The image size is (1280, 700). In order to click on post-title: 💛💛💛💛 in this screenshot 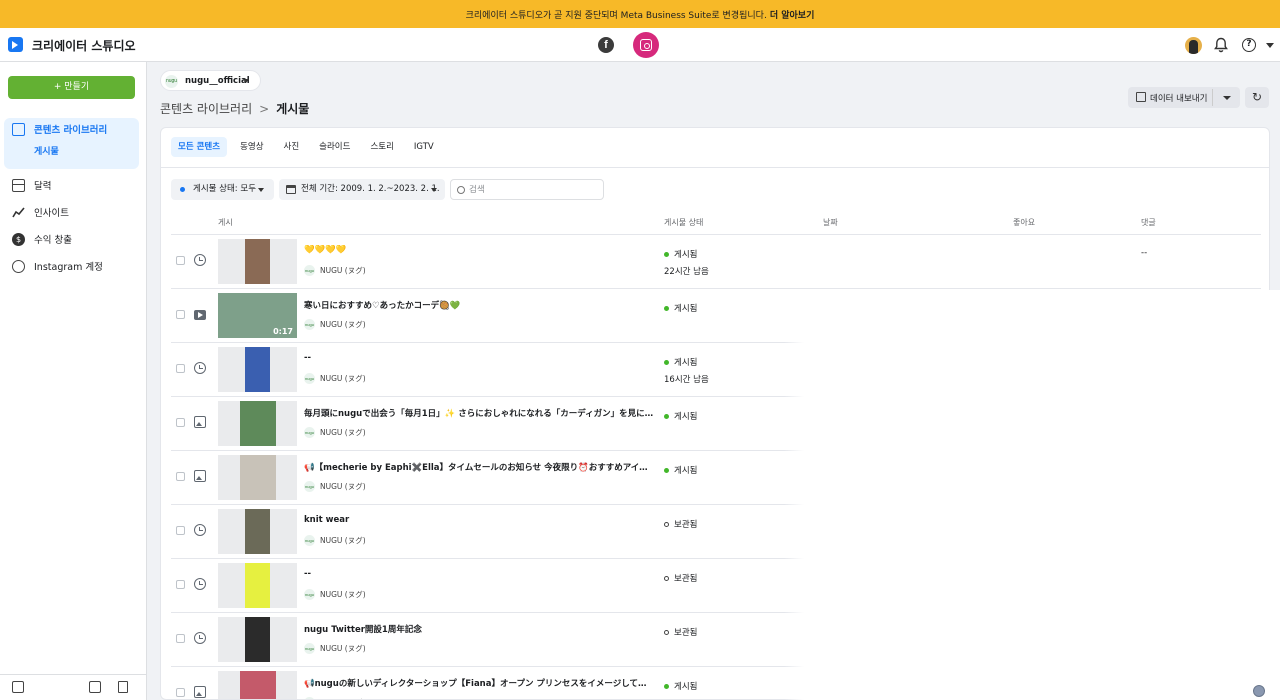, I will do `click(479, 250)`.